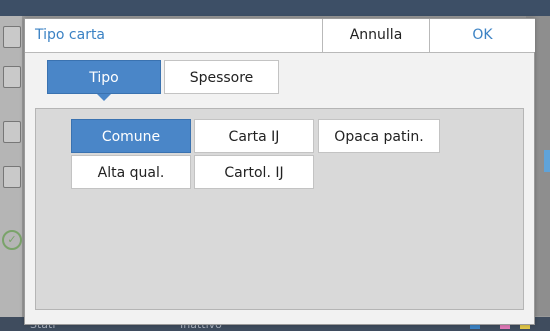  I want to click on dialog-header: Tipo carta Annulla OK, so click(280, 36).